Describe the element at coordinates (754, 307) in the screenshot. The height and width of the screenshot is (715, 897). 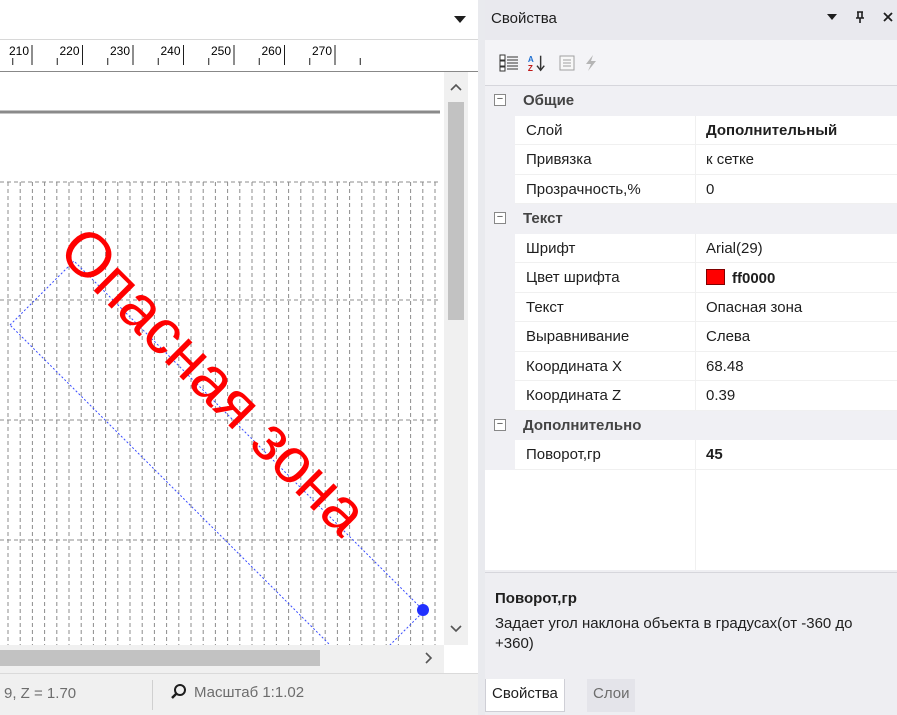
I see `property-value-text: Опасная зона` at that location.